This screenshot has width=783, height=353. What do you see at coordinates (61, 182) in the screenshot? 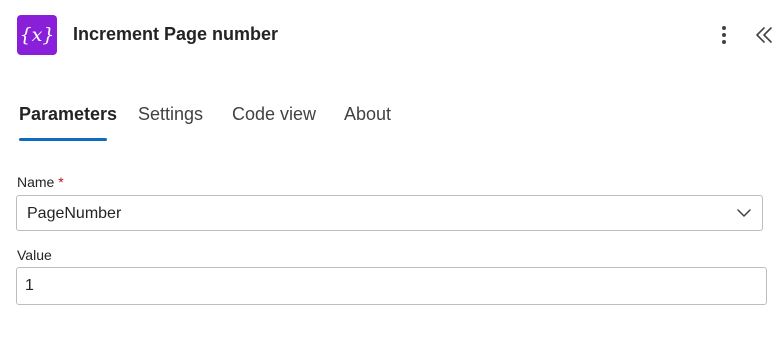
I see `required-marker: *` at bounding box center [61, 182].